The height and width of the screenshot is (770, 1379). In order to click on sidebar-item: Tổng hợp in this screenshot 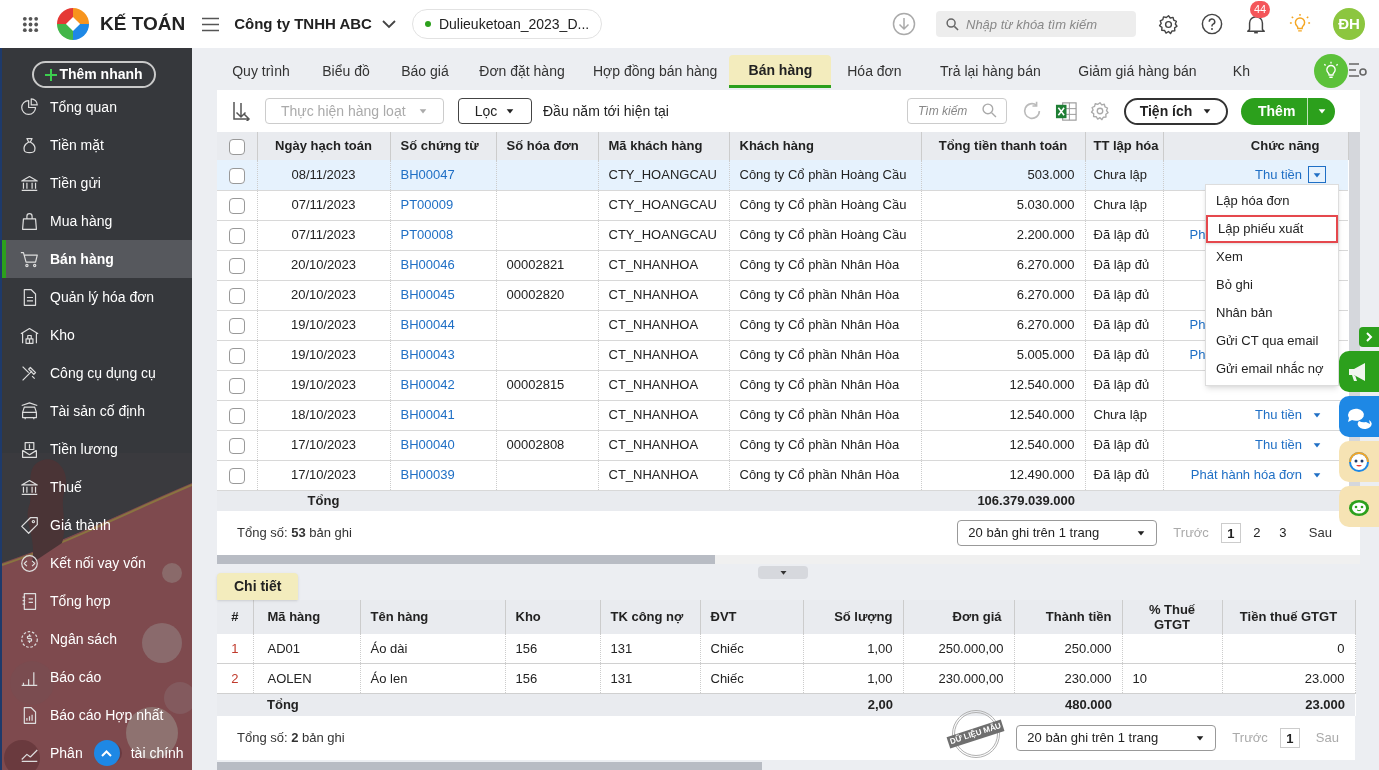, I will do `click(97, 601)`.